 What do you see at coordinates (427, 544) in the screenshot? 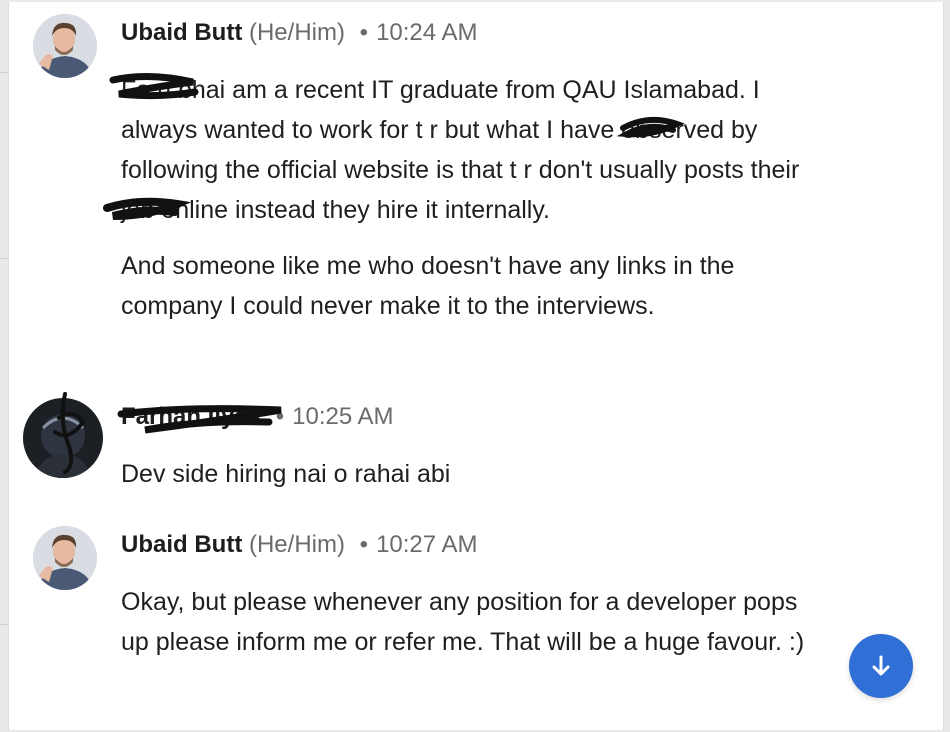
I see `timestamp: 10:27 AM` at bounding box center [427, 544].